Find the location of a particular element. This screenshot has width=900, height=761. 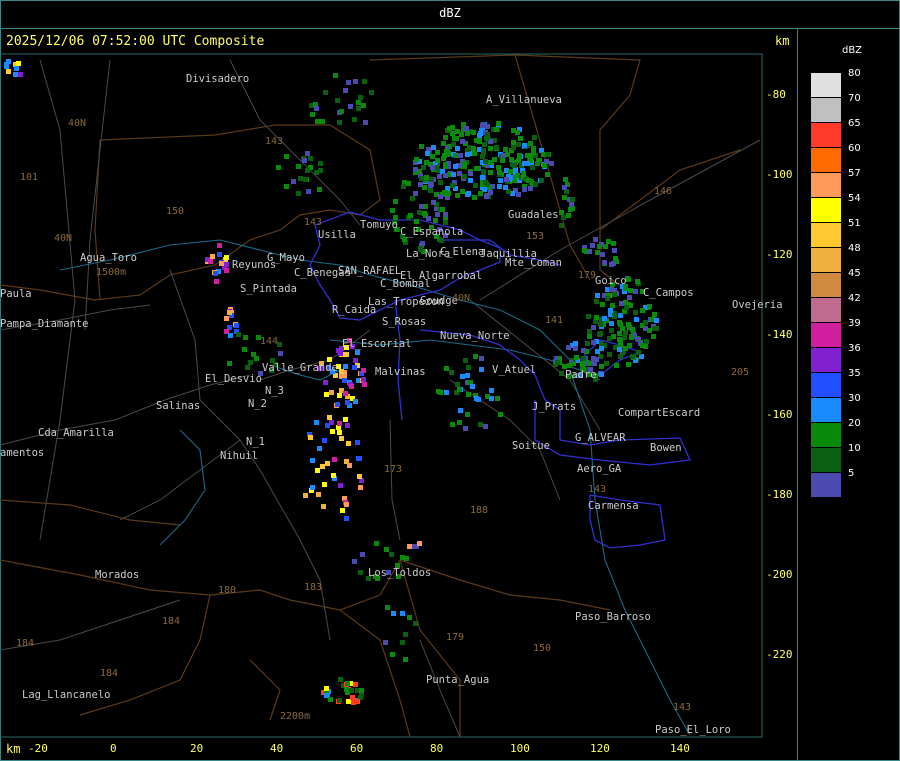

legend-label: 57 is located at coordinates (854, 173).